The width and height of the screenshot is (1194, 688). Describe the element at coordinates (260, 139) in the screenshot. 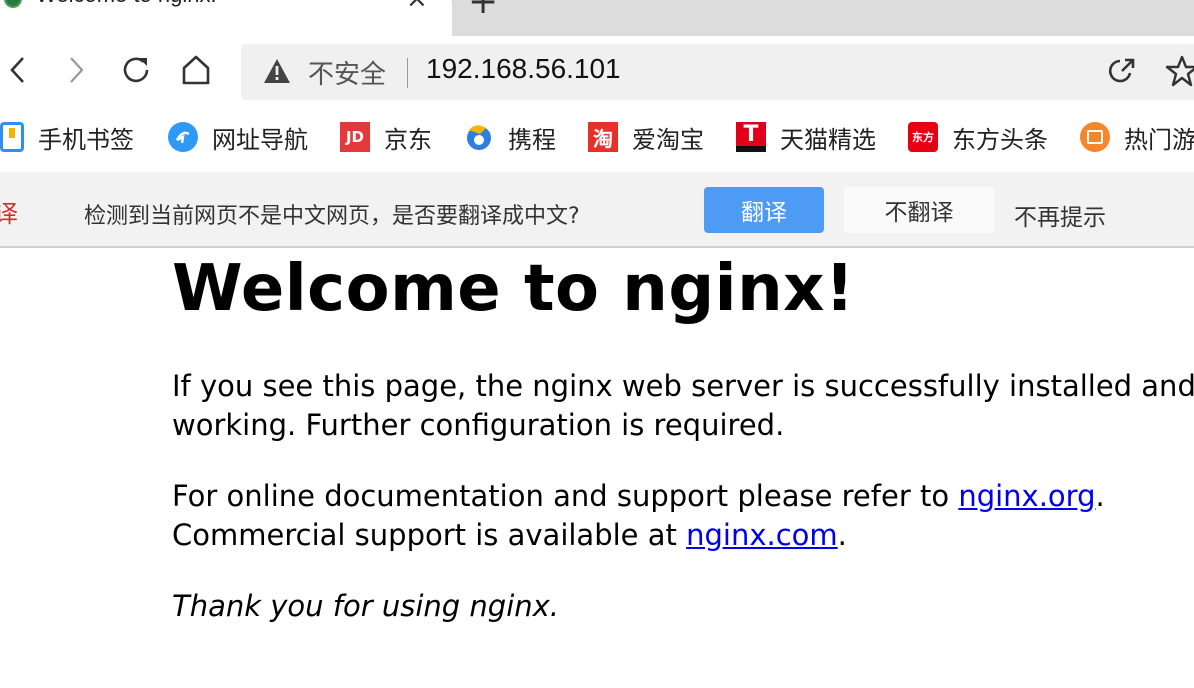

I see `bookmark-label: 网址导航` at that location.